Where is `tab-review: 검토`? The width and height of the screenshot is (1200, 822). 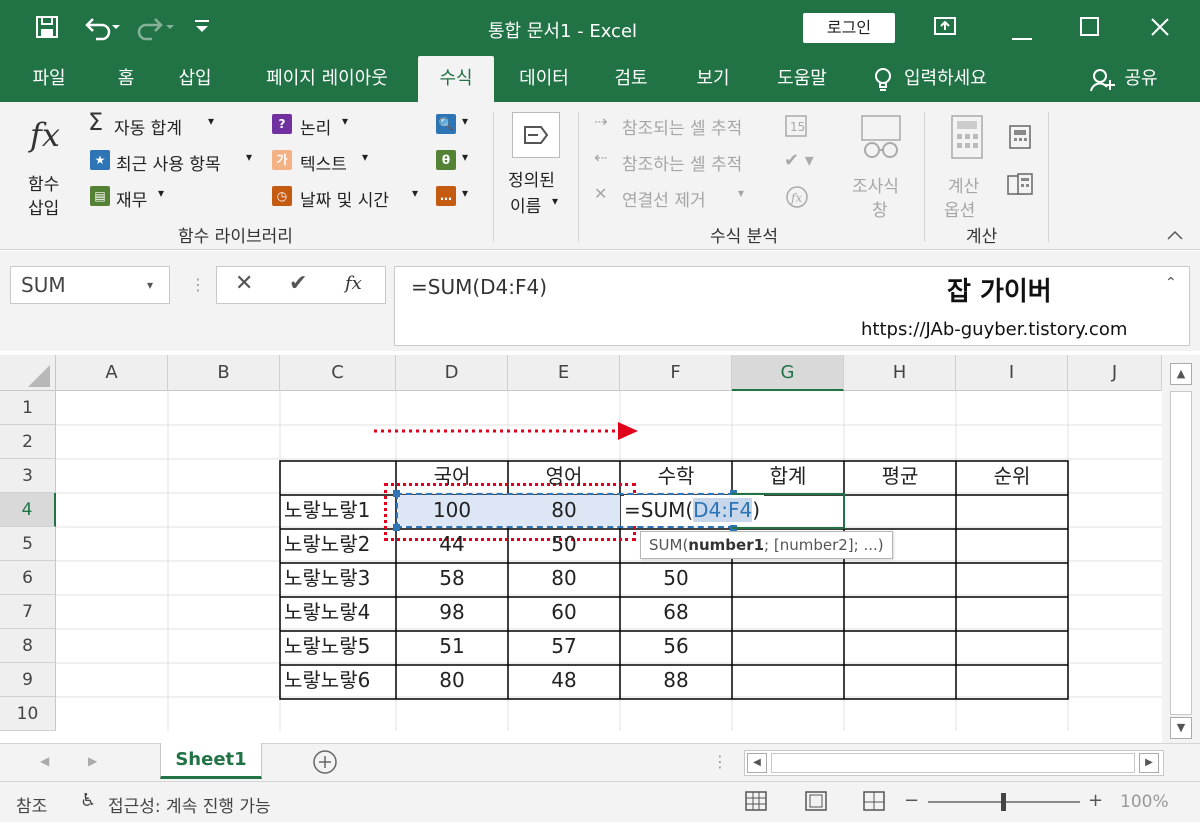 tab-review: 검토 is located at coordinates (631, 79).